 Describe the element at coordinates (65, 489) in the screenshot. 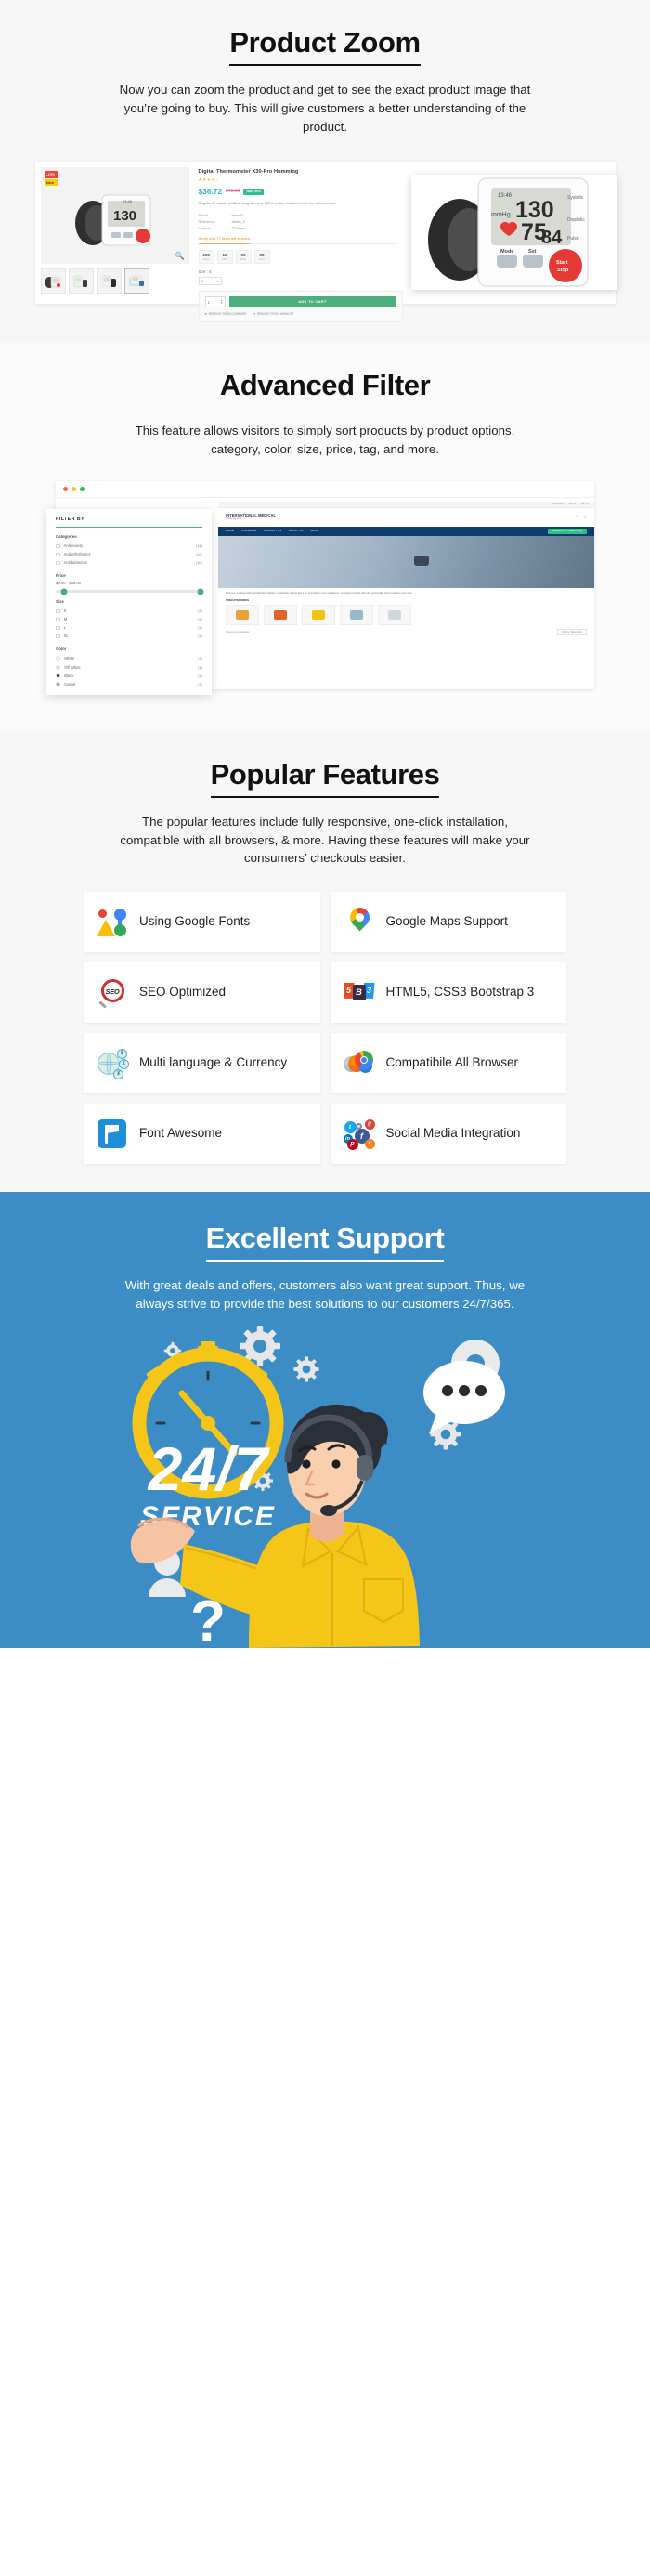

I see `close-window-dot` at that location.